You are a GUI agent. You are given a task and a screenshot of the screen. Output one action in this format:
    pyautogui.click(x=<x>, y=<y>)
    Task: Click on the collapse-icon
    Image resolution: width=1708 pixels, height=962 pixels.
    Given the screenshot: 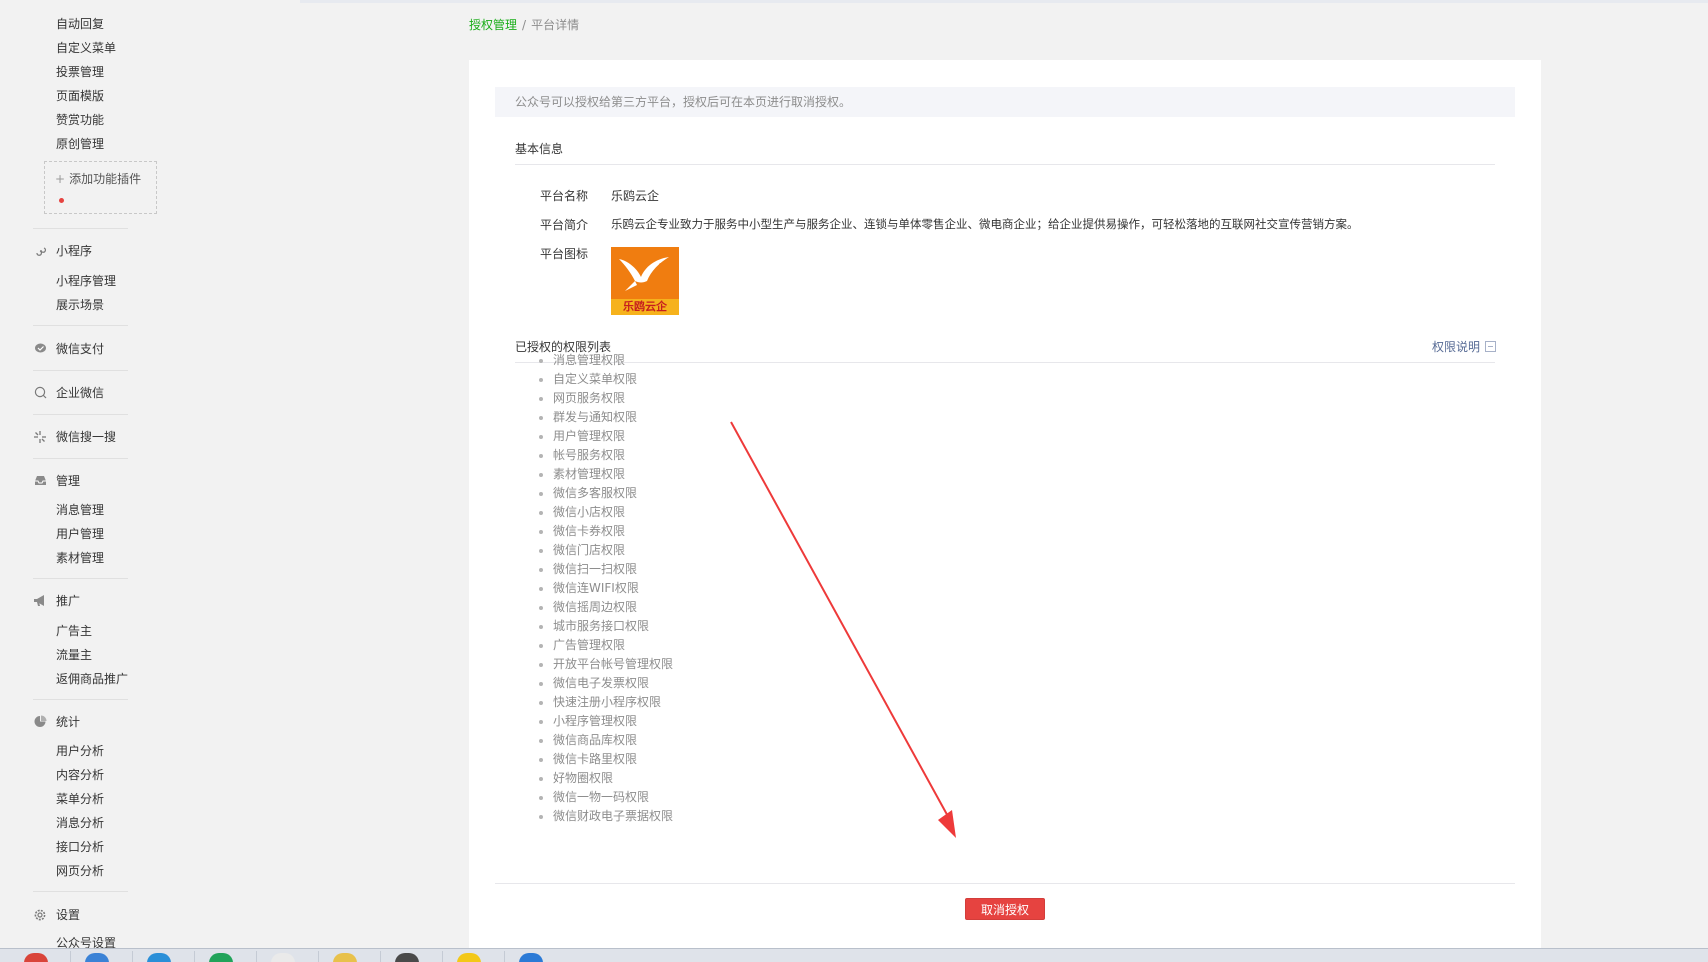 What is the action you would take?
    pyautogui.click(x=1491, y=346)
    